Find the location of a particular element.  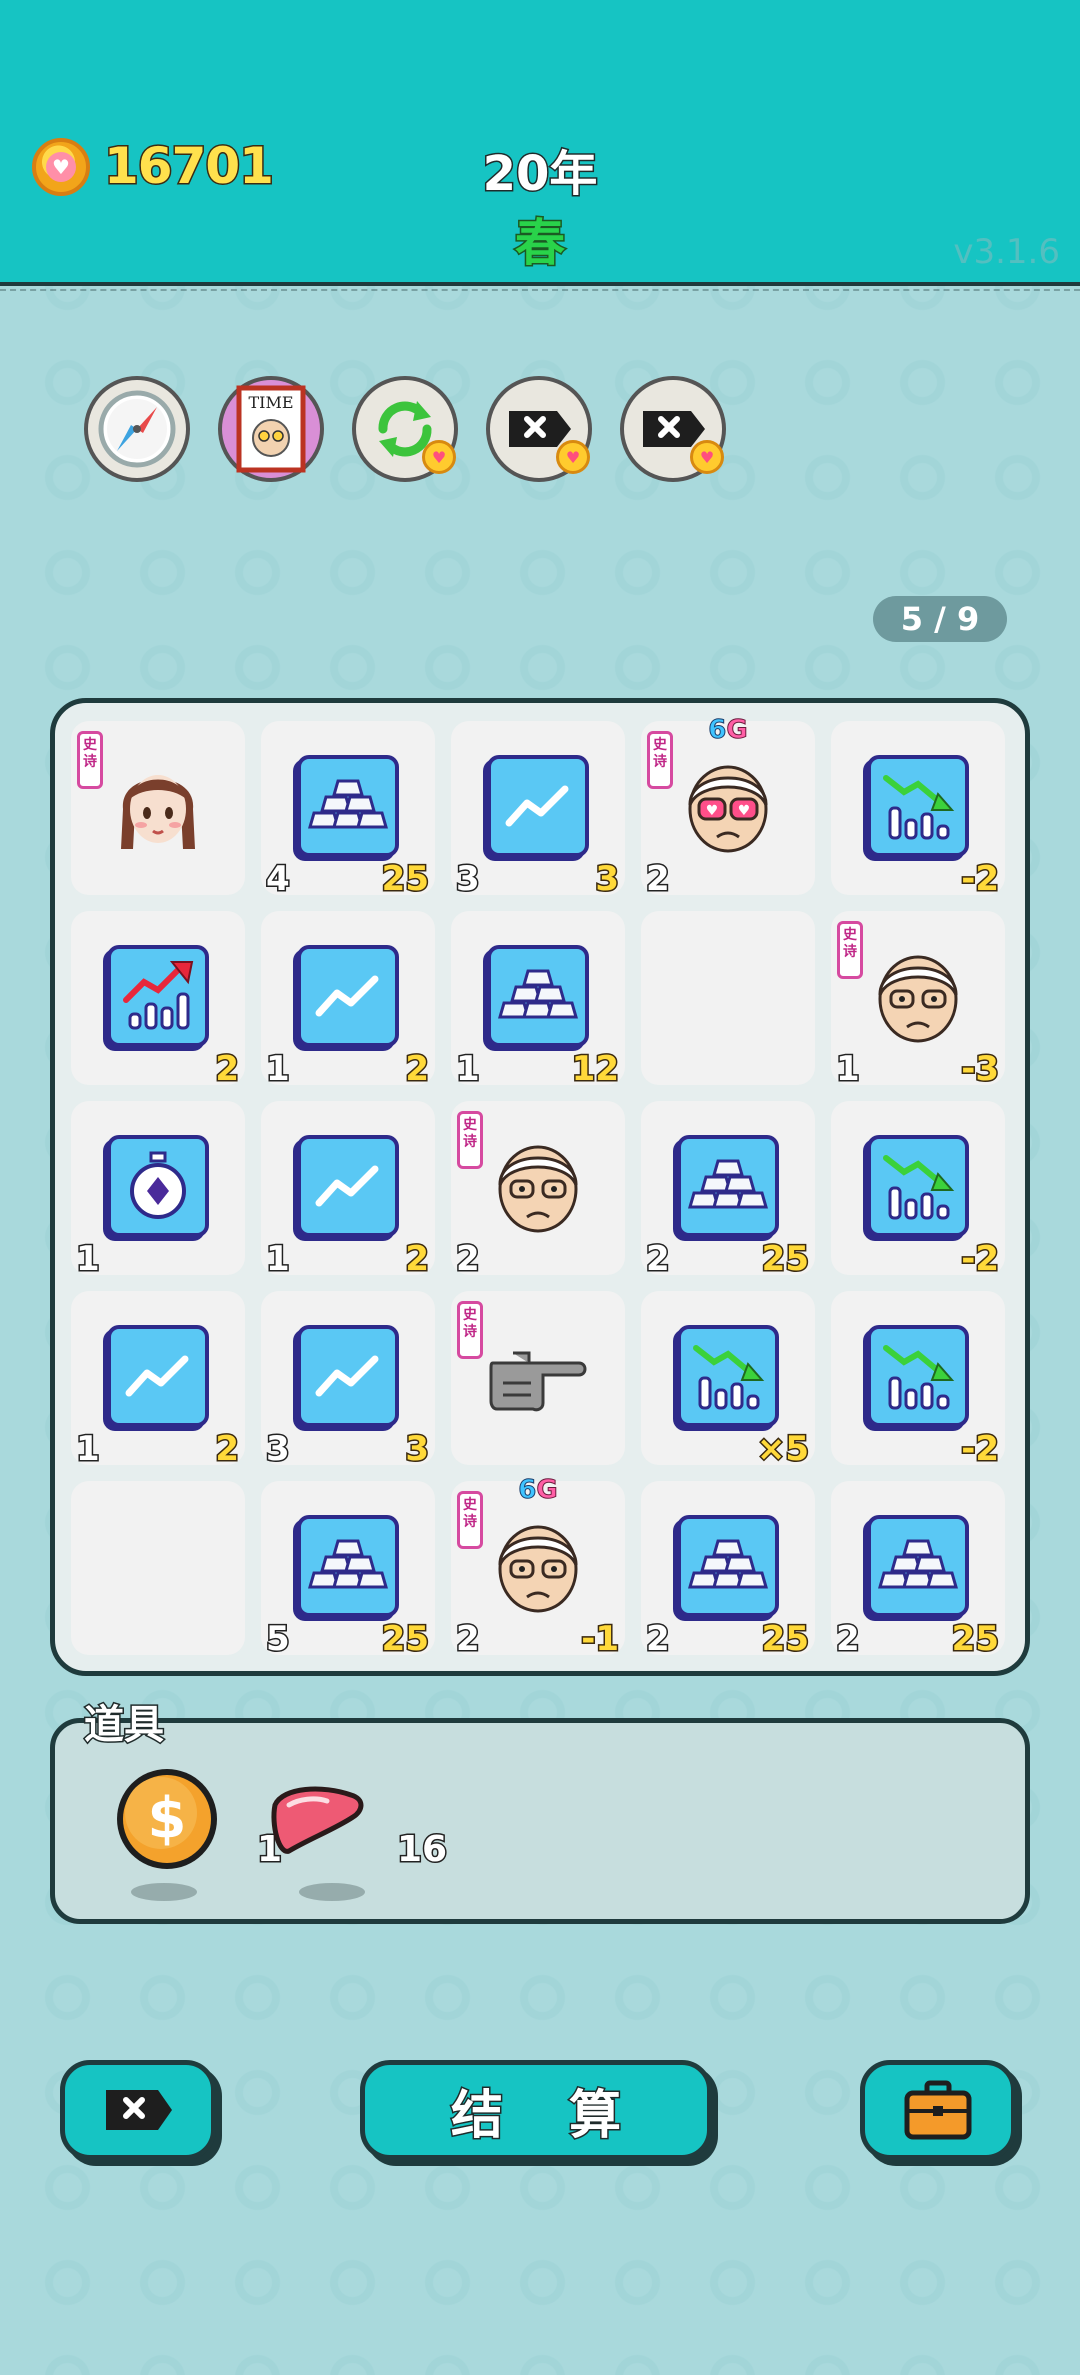

board-cell: 4 25 is located at coordinates (348, 811).